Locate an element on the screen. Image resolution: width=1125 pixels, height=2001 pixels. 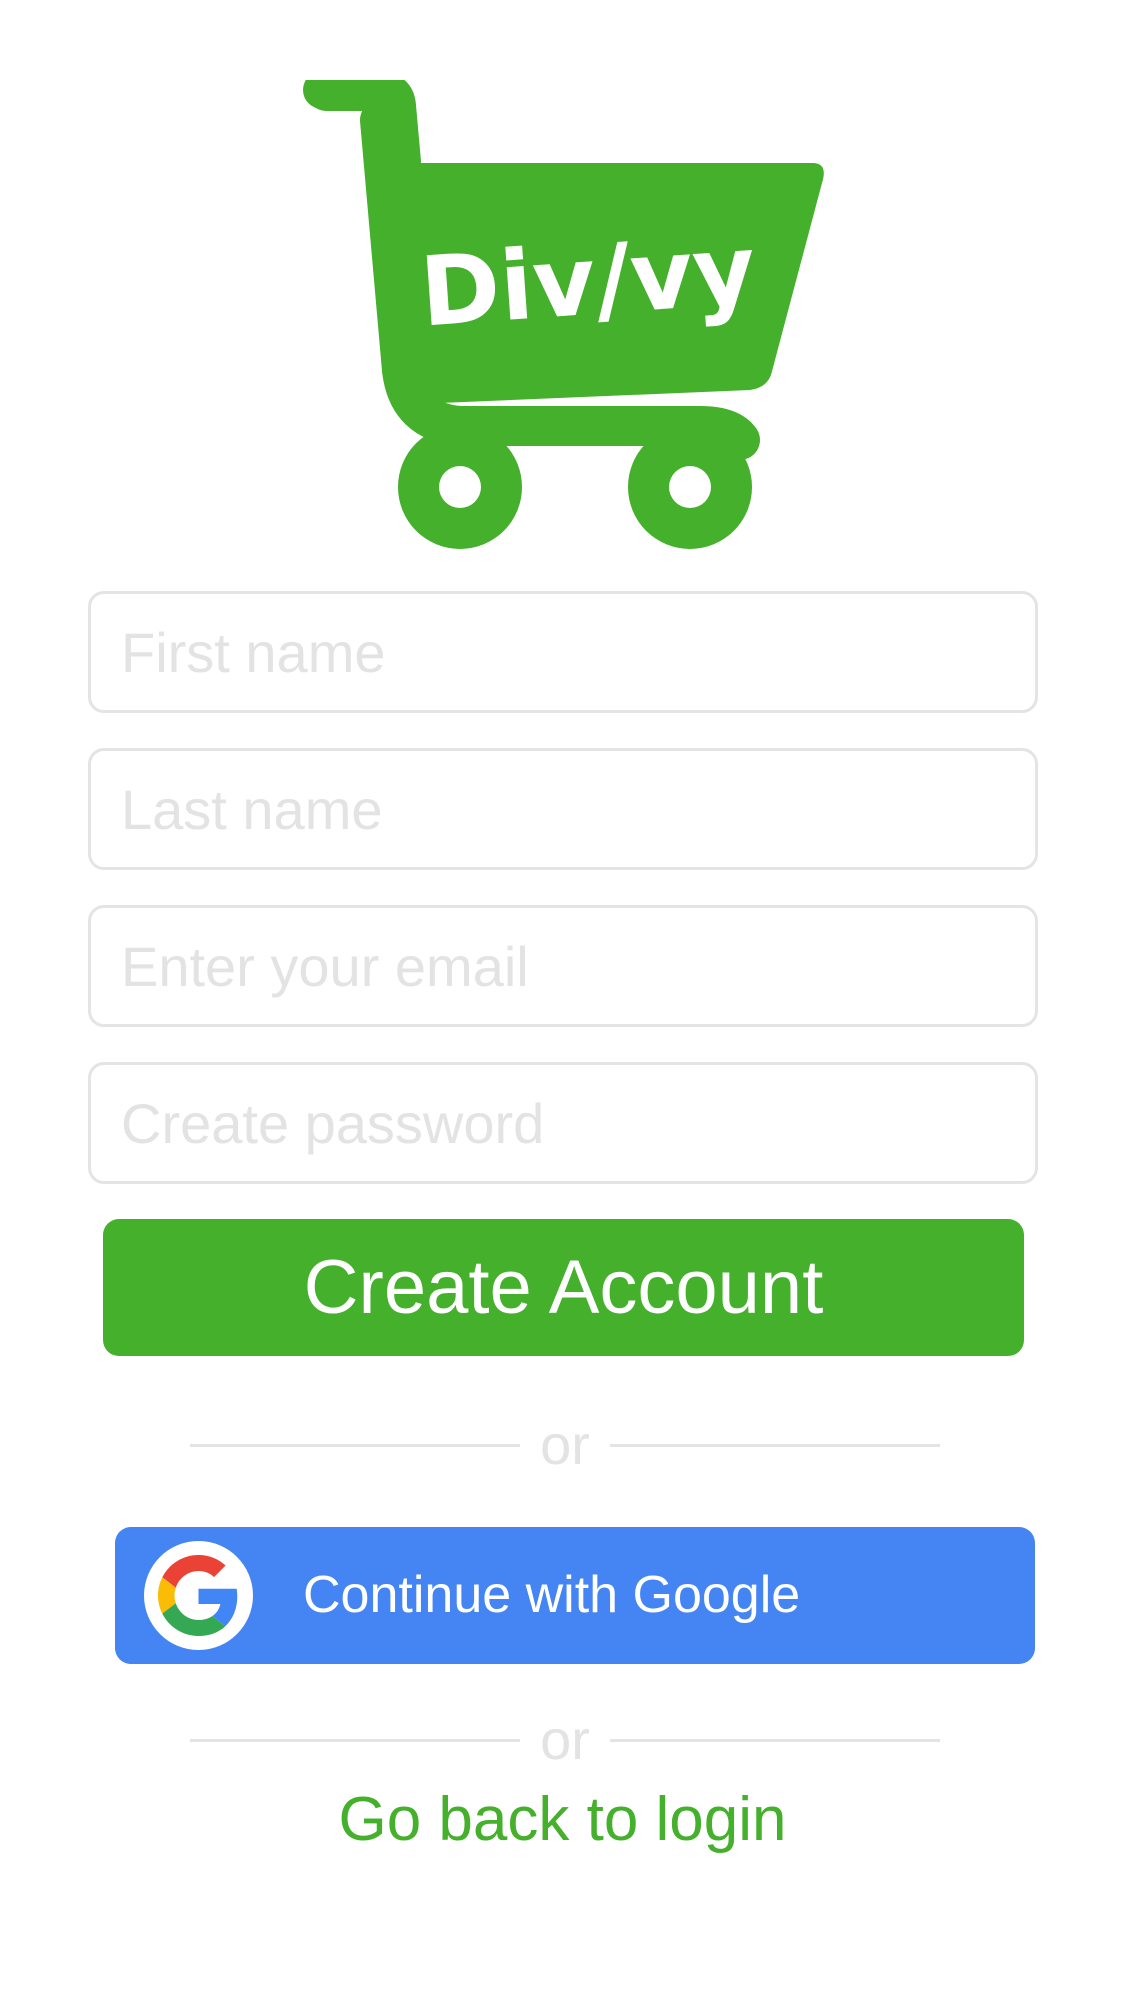
shopping-cart-icon: Div/vy is located at coordinates (563, 314).